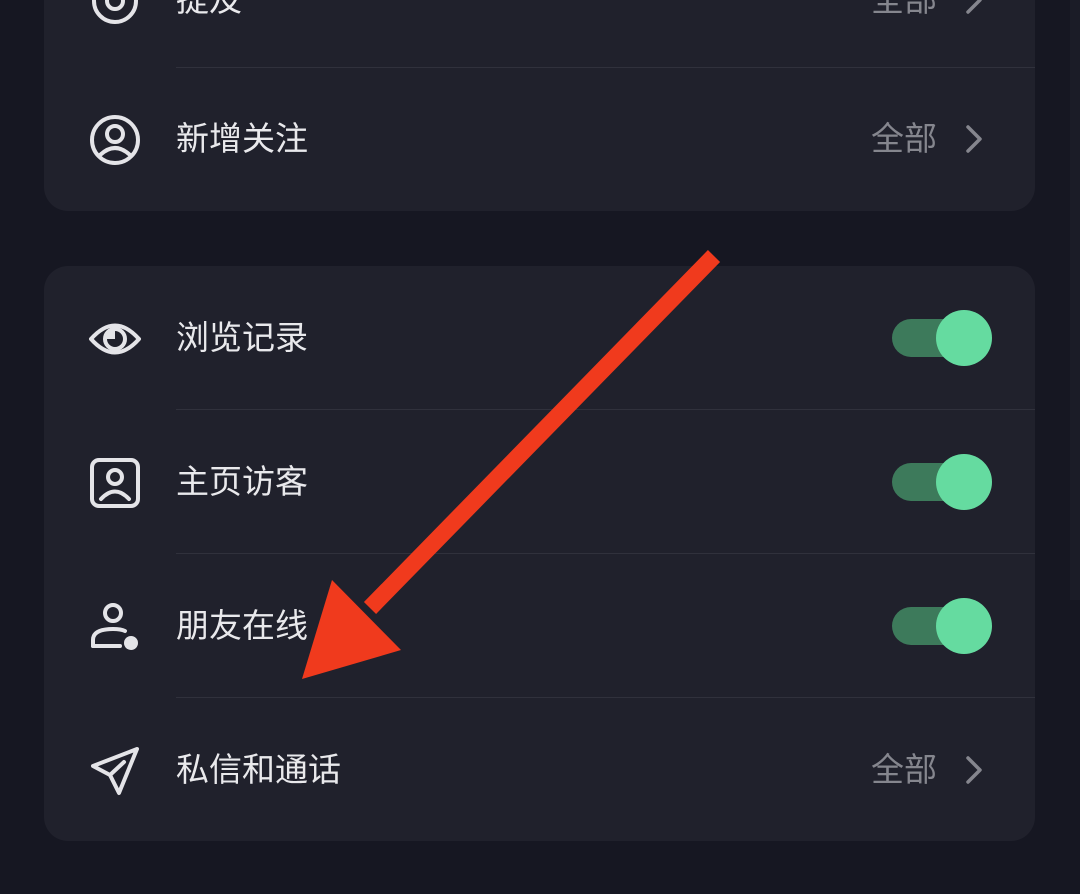  I want to click on user-circle-icon, so click(115, 140).